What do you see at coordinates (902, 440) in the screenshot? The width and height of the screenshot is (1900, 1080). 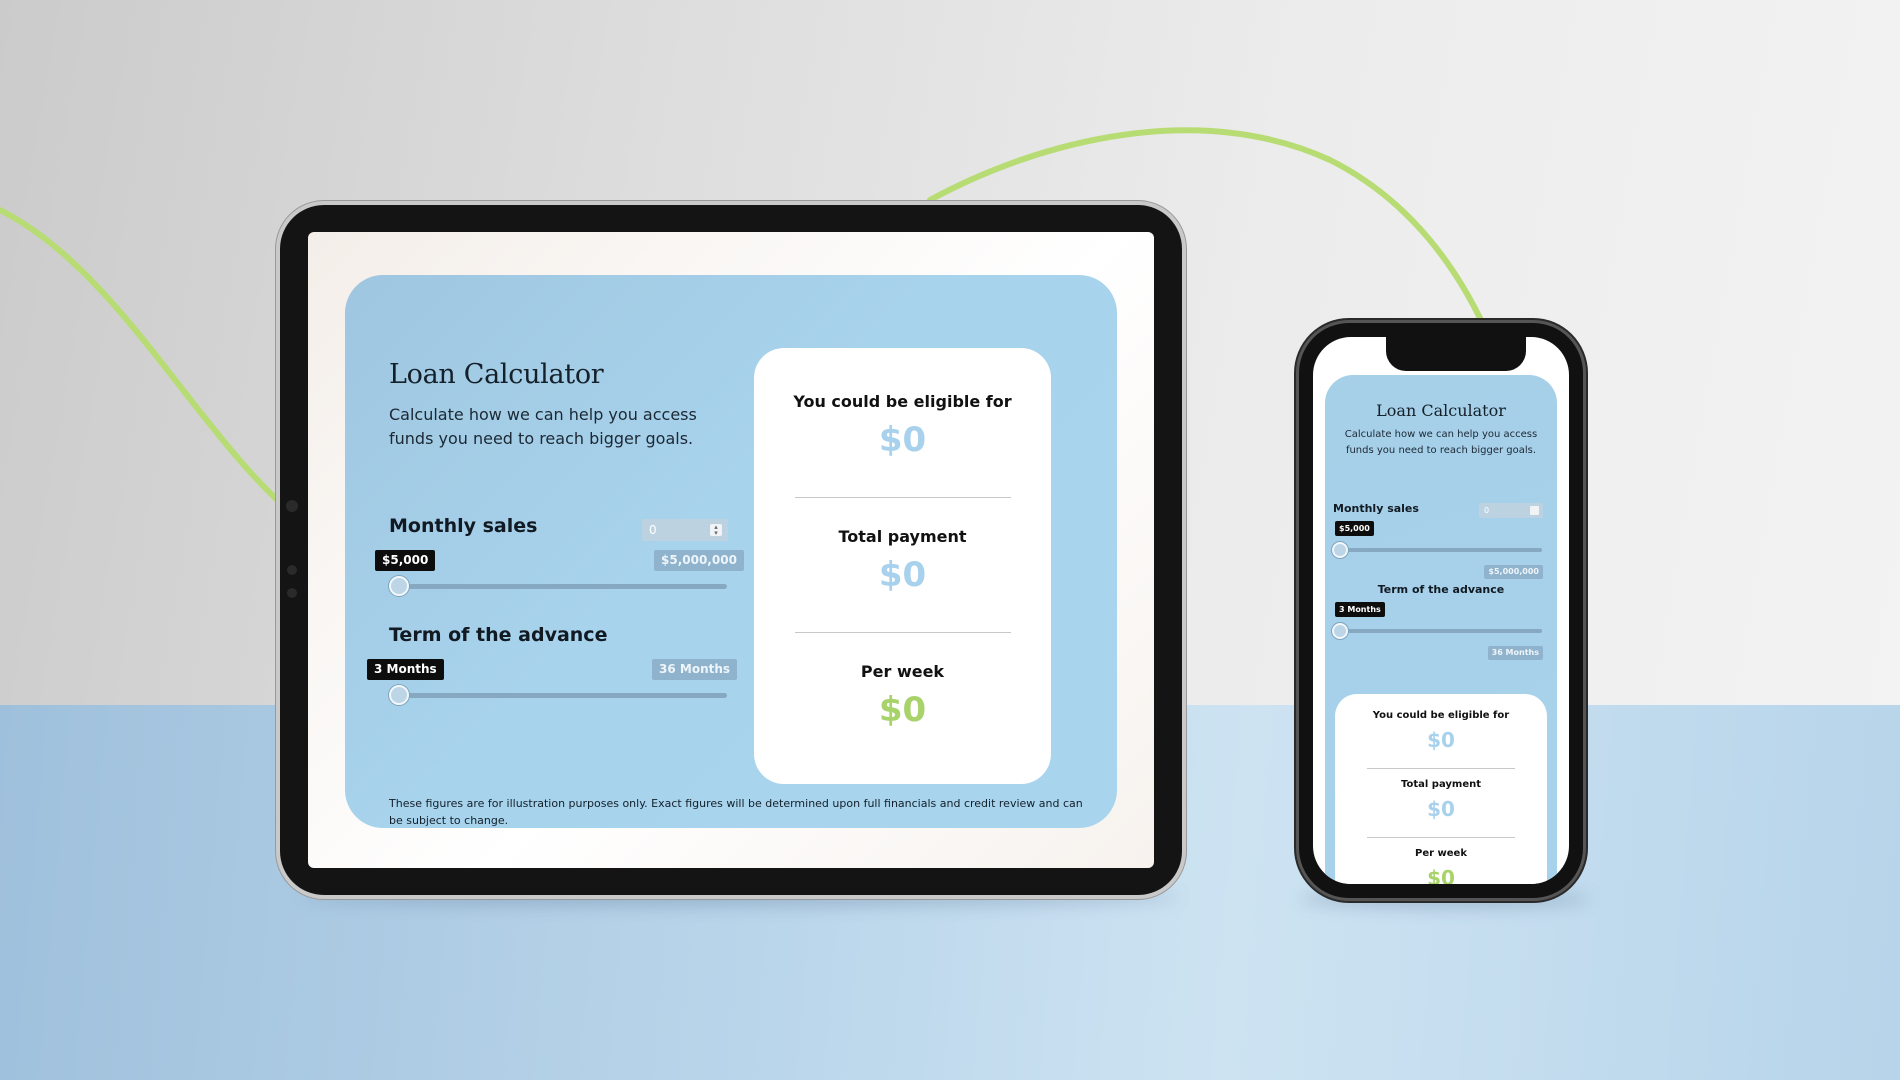 I see `eligible-value: $0` at bounding box center [902, 440].